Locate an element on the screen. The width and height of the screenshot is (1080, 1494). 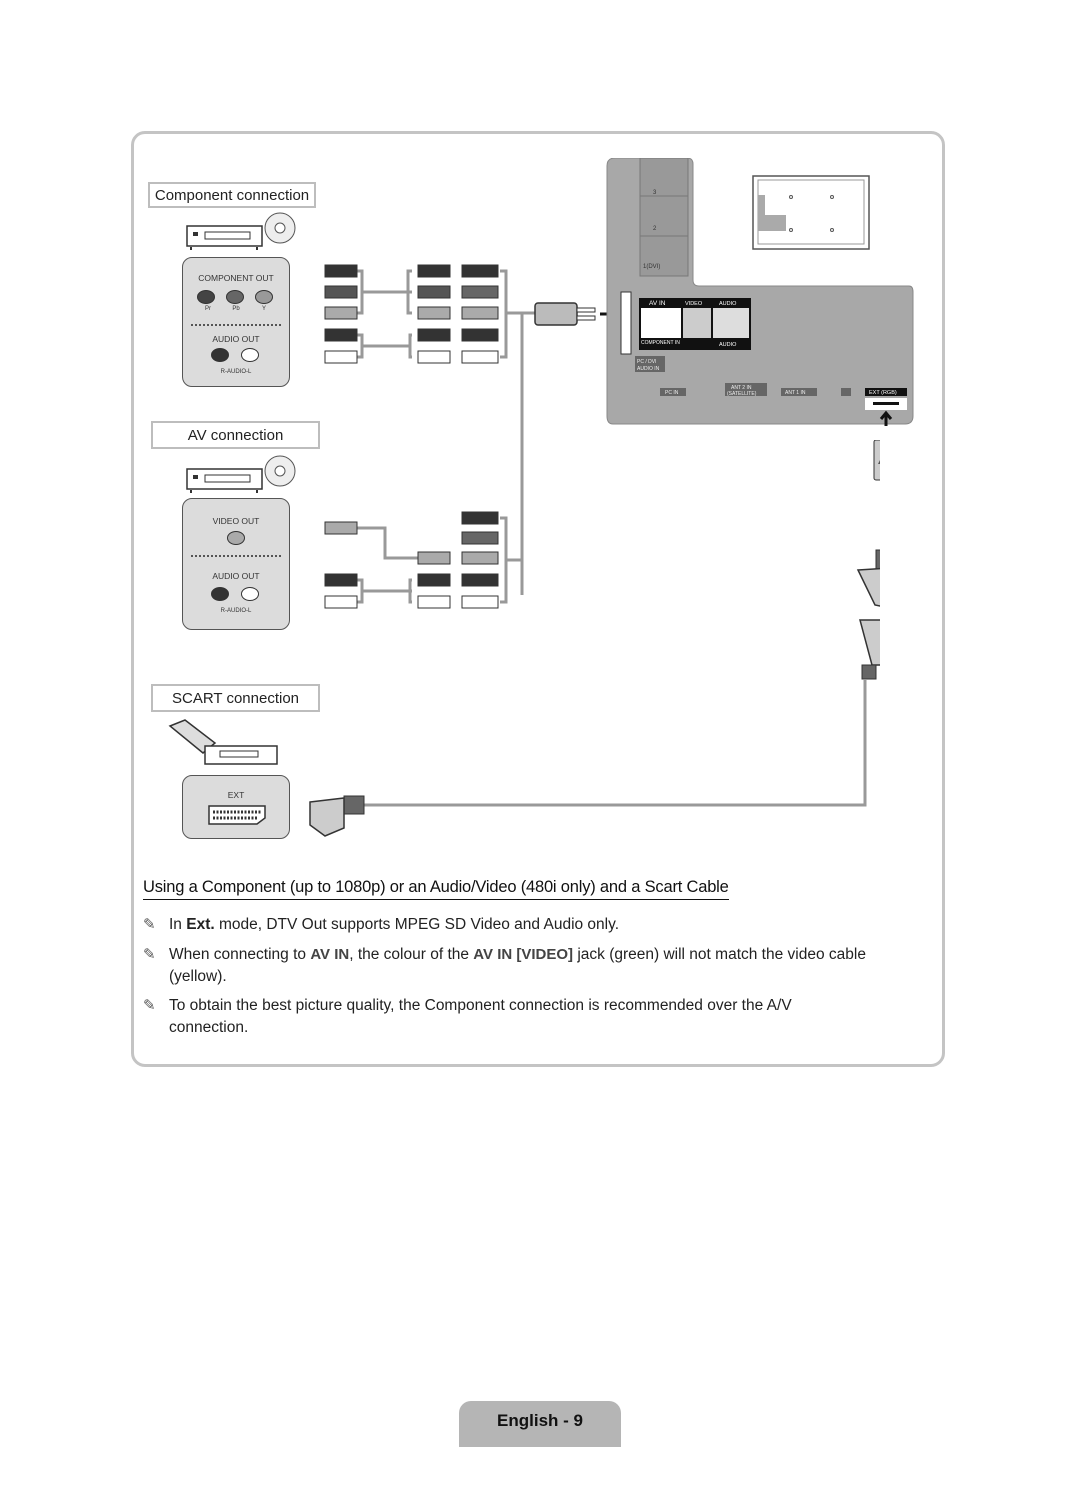
av-out-panel: VIDEO OUT AUDIO OUT R-AUDIO-L is located at coordinates (236, 564).